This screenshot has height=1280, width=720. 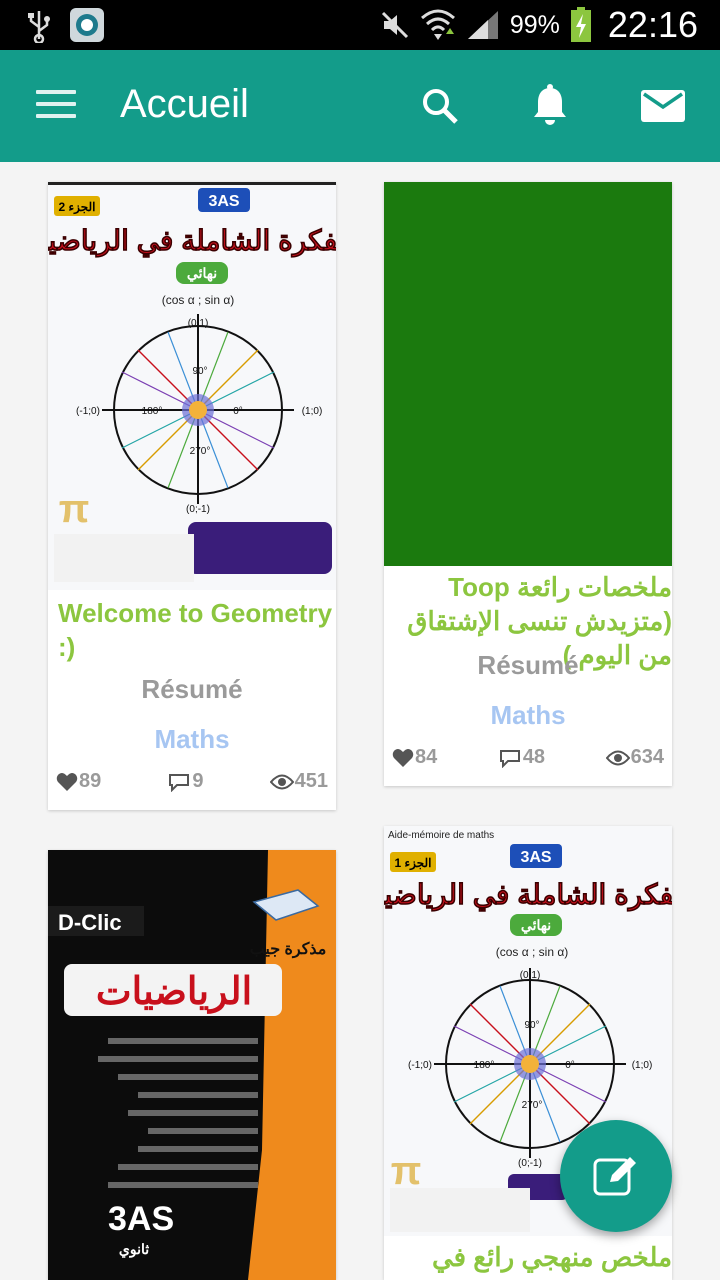 What do you see at coordinates (174, 992) in the screenshot?
I see `cover-heading: الرياضيات` at bounding box center [174, 992].